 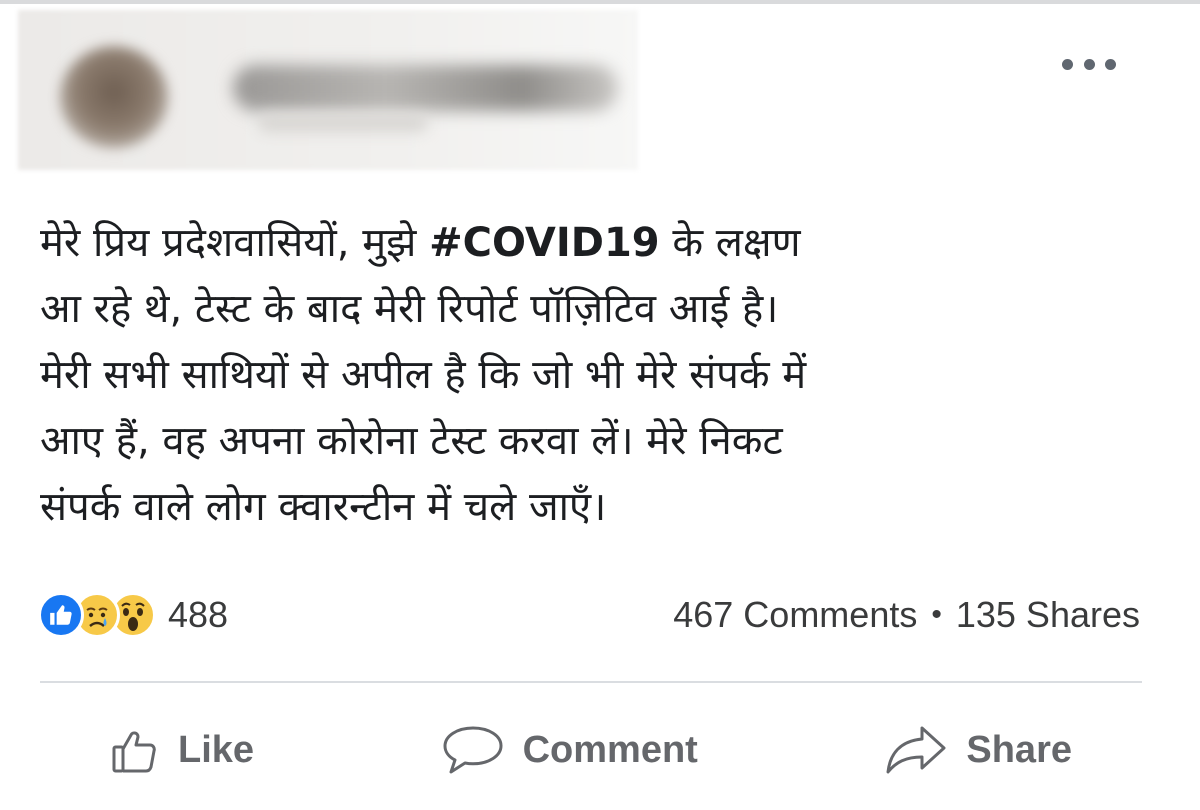 I want to click on action-bar: Like Comment Share, so click(x=591, y=750).